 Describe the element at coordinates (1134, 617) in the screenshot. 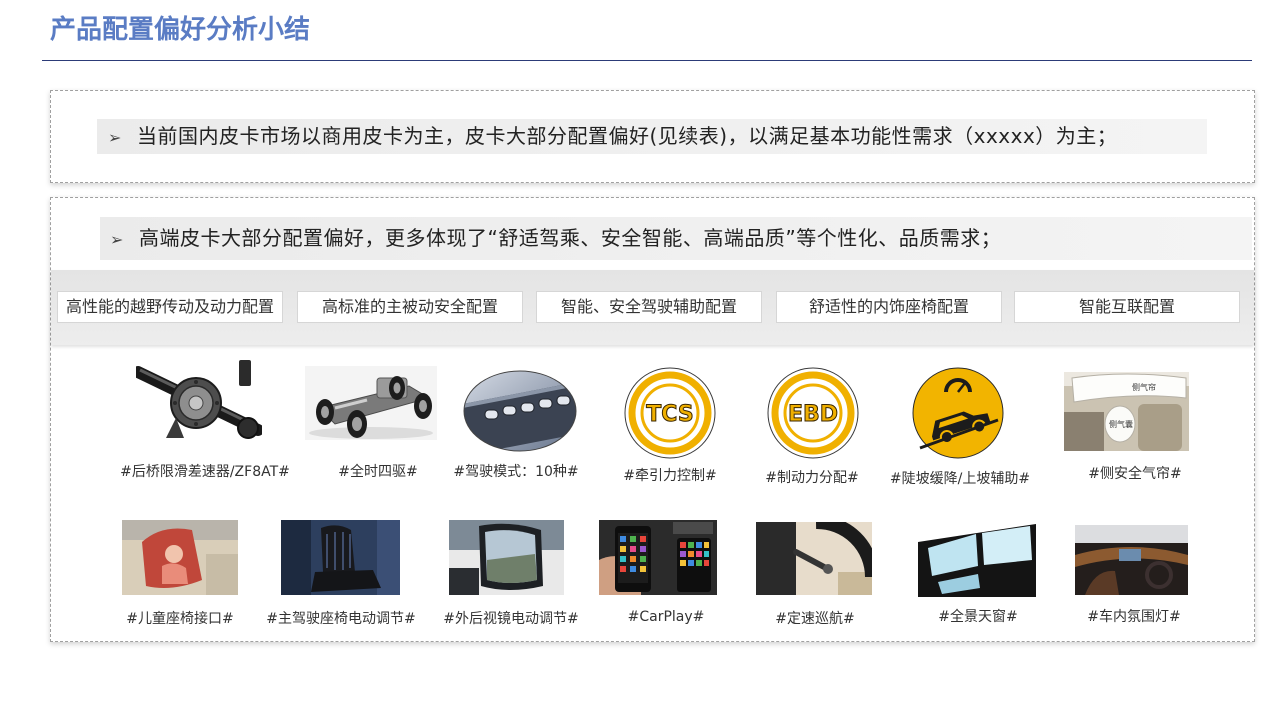

I see `feature-caption: #车内氛围灯#` at that location.